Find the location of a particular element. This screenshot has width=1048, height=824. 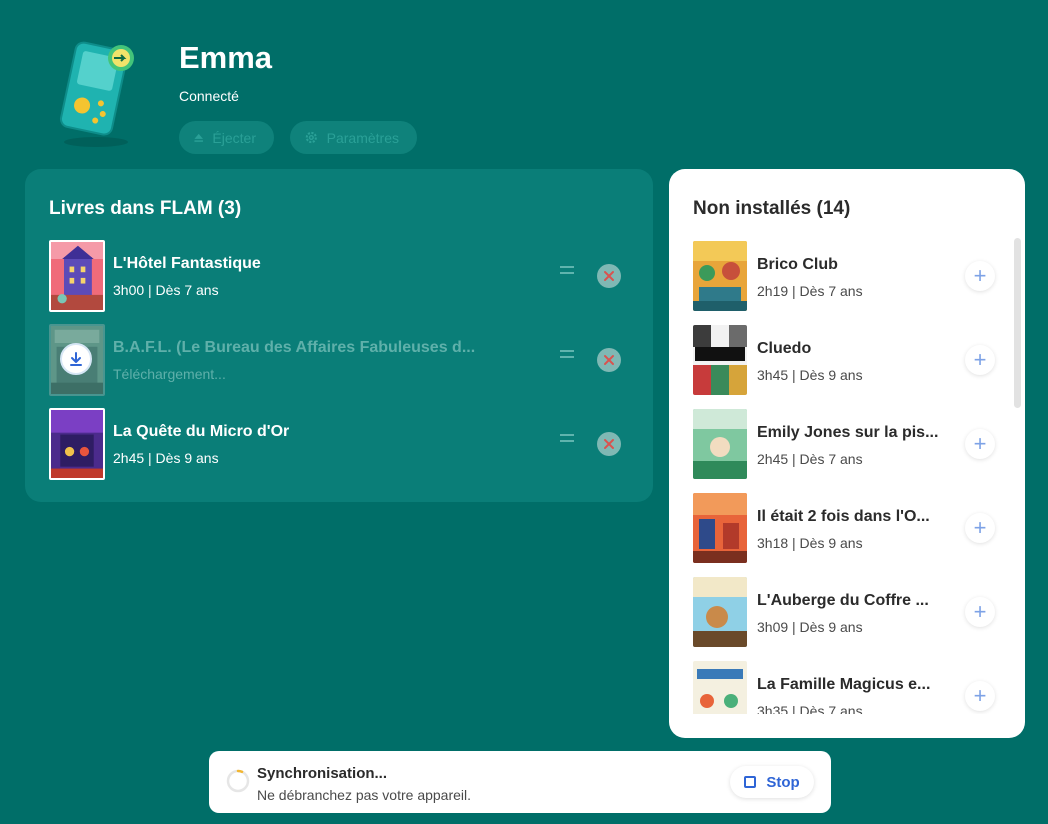

book-title: L'Hôtel Fantastique is located at coordinates (187, 263).